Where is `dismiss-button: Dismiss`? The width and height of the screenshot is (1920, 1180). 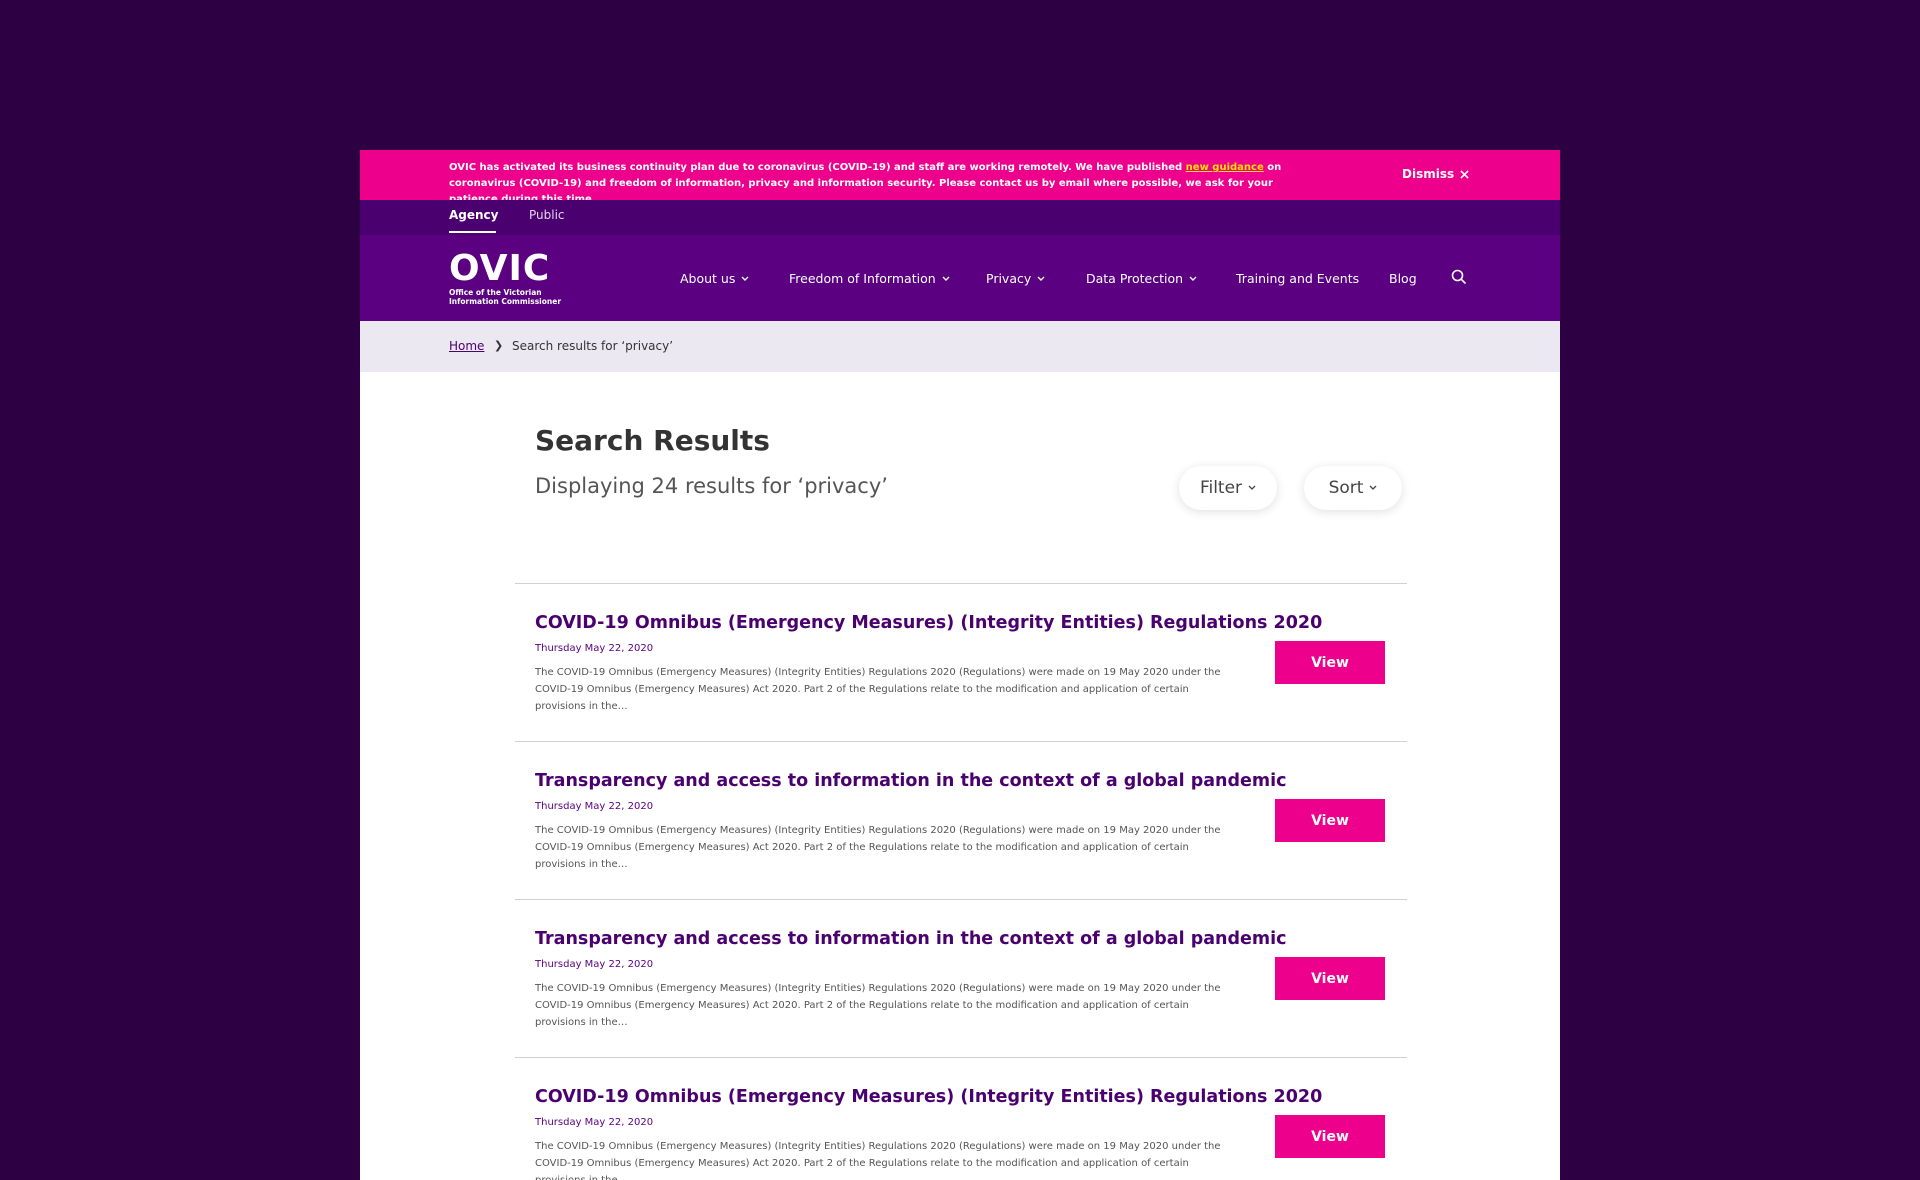 dismiss-button: Dismiss is located at coordinates (1435, 174).